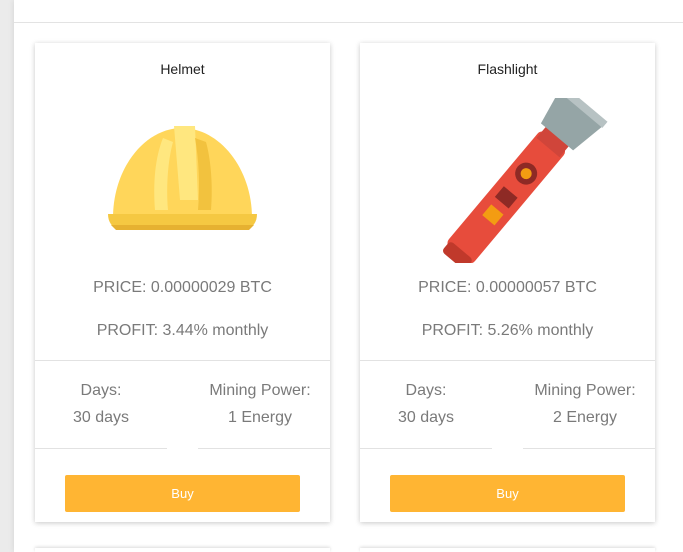 The height and width of the screenshot is (552, 683). I want to click on product-title: Flashlight, so click(507, 69).